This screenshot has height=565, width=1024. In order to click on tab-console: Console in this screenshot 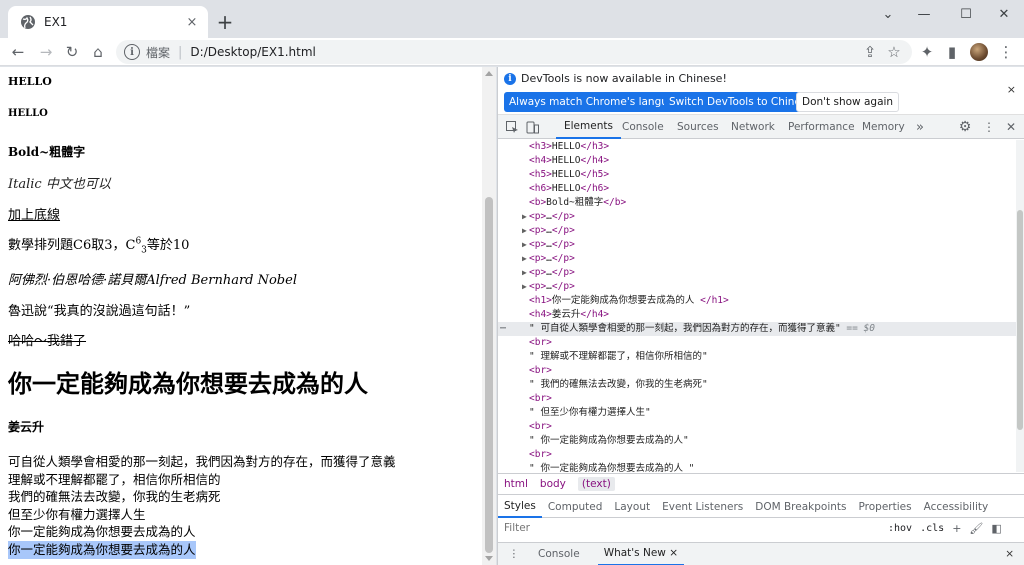, I will do `click(643, 127)`.